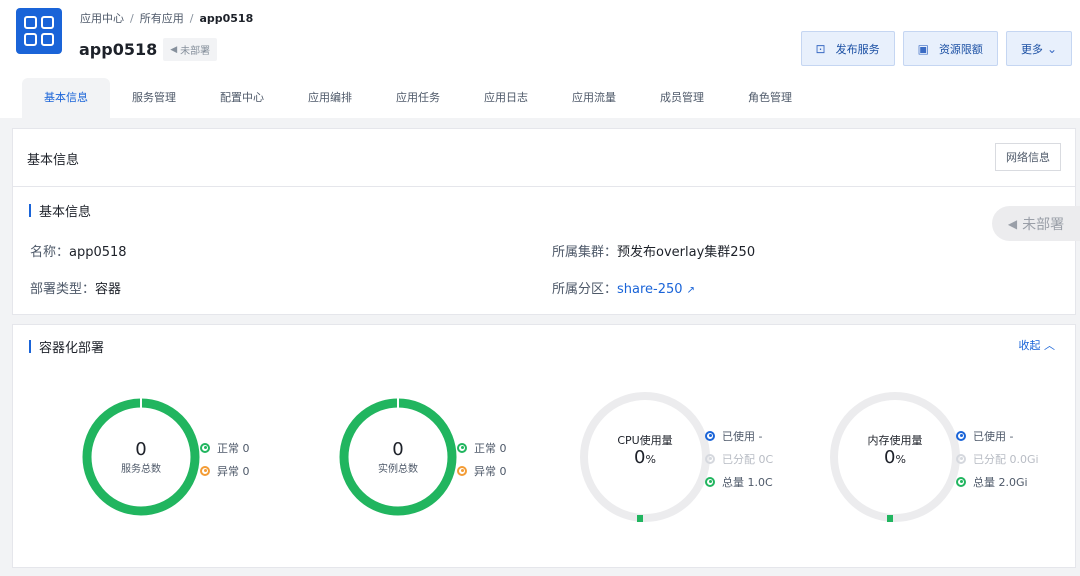 The height and width of the screenshot is (576, 1080). Describe the element at coordinates (65, 212) in the screenshot. I see `section-title-label: 基本信息` at that location.